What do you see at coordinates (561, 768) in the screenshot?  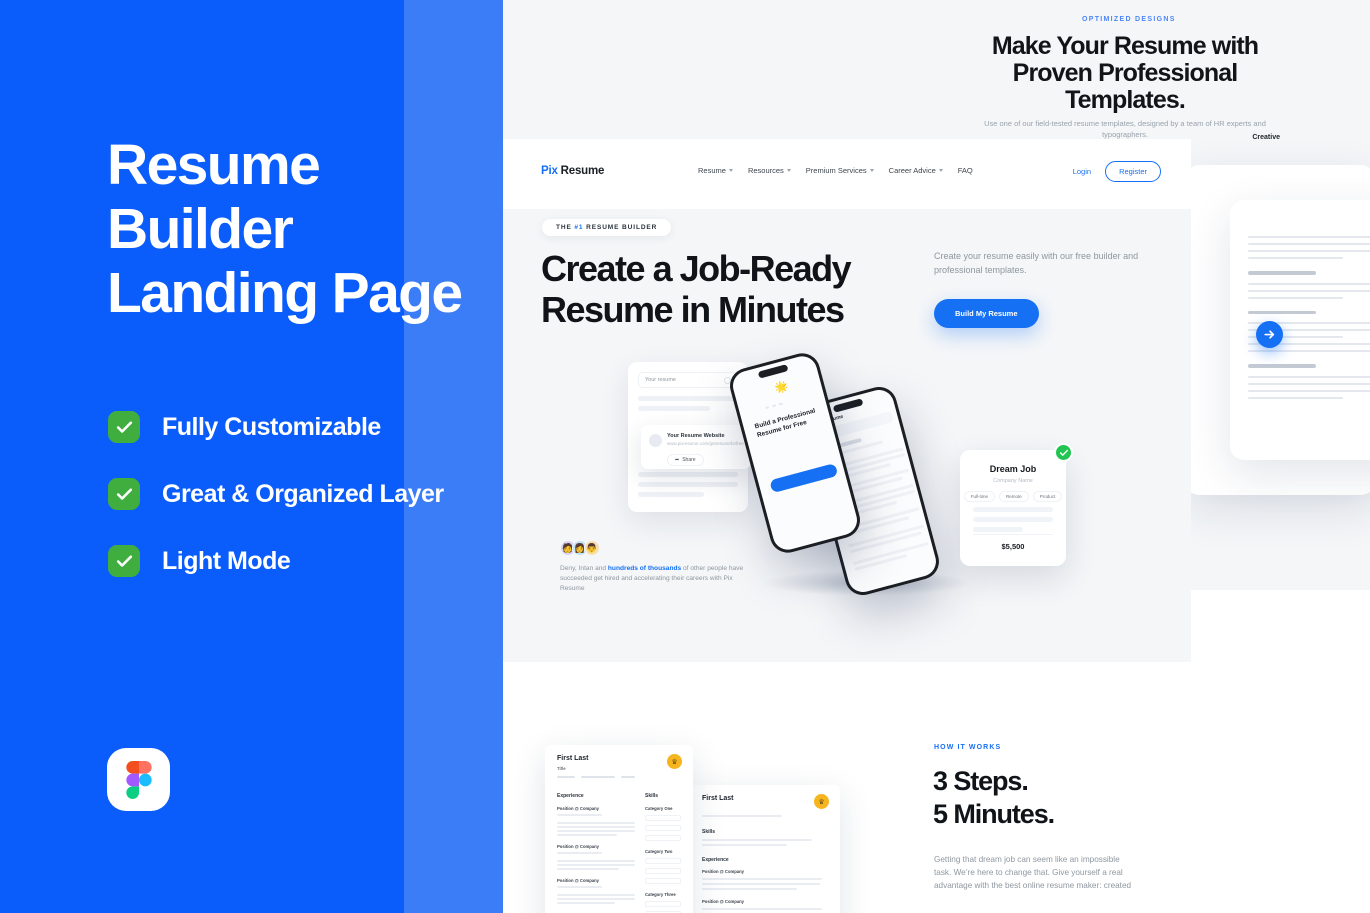 I see `doc-a-title: Title` at bounding box center [561, 768].